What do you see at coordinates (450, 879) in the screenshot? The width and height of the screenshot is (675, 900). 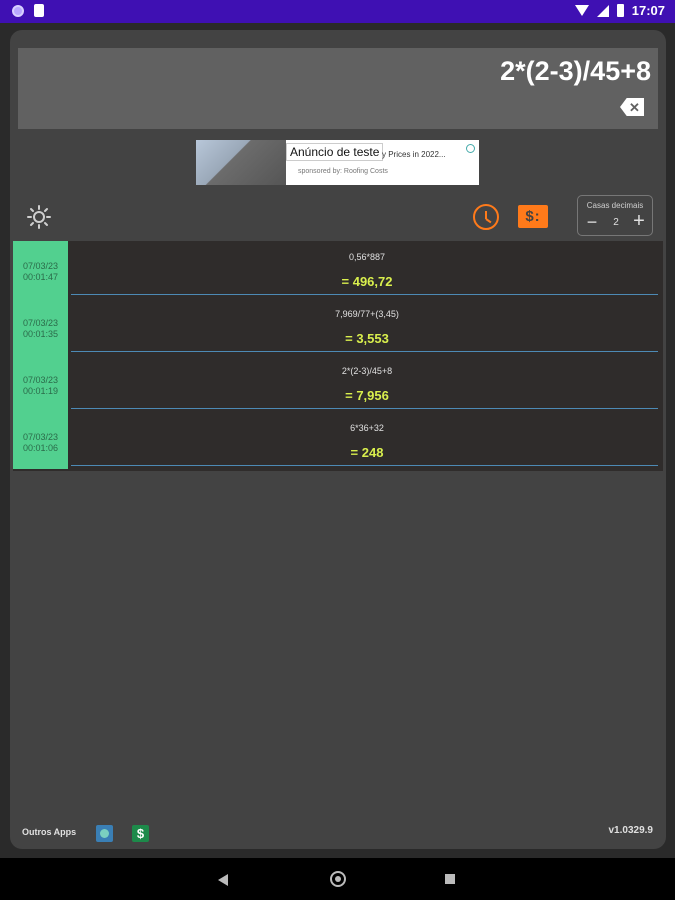 I see `recent-apps-icon` at bounding box center [450, 879].